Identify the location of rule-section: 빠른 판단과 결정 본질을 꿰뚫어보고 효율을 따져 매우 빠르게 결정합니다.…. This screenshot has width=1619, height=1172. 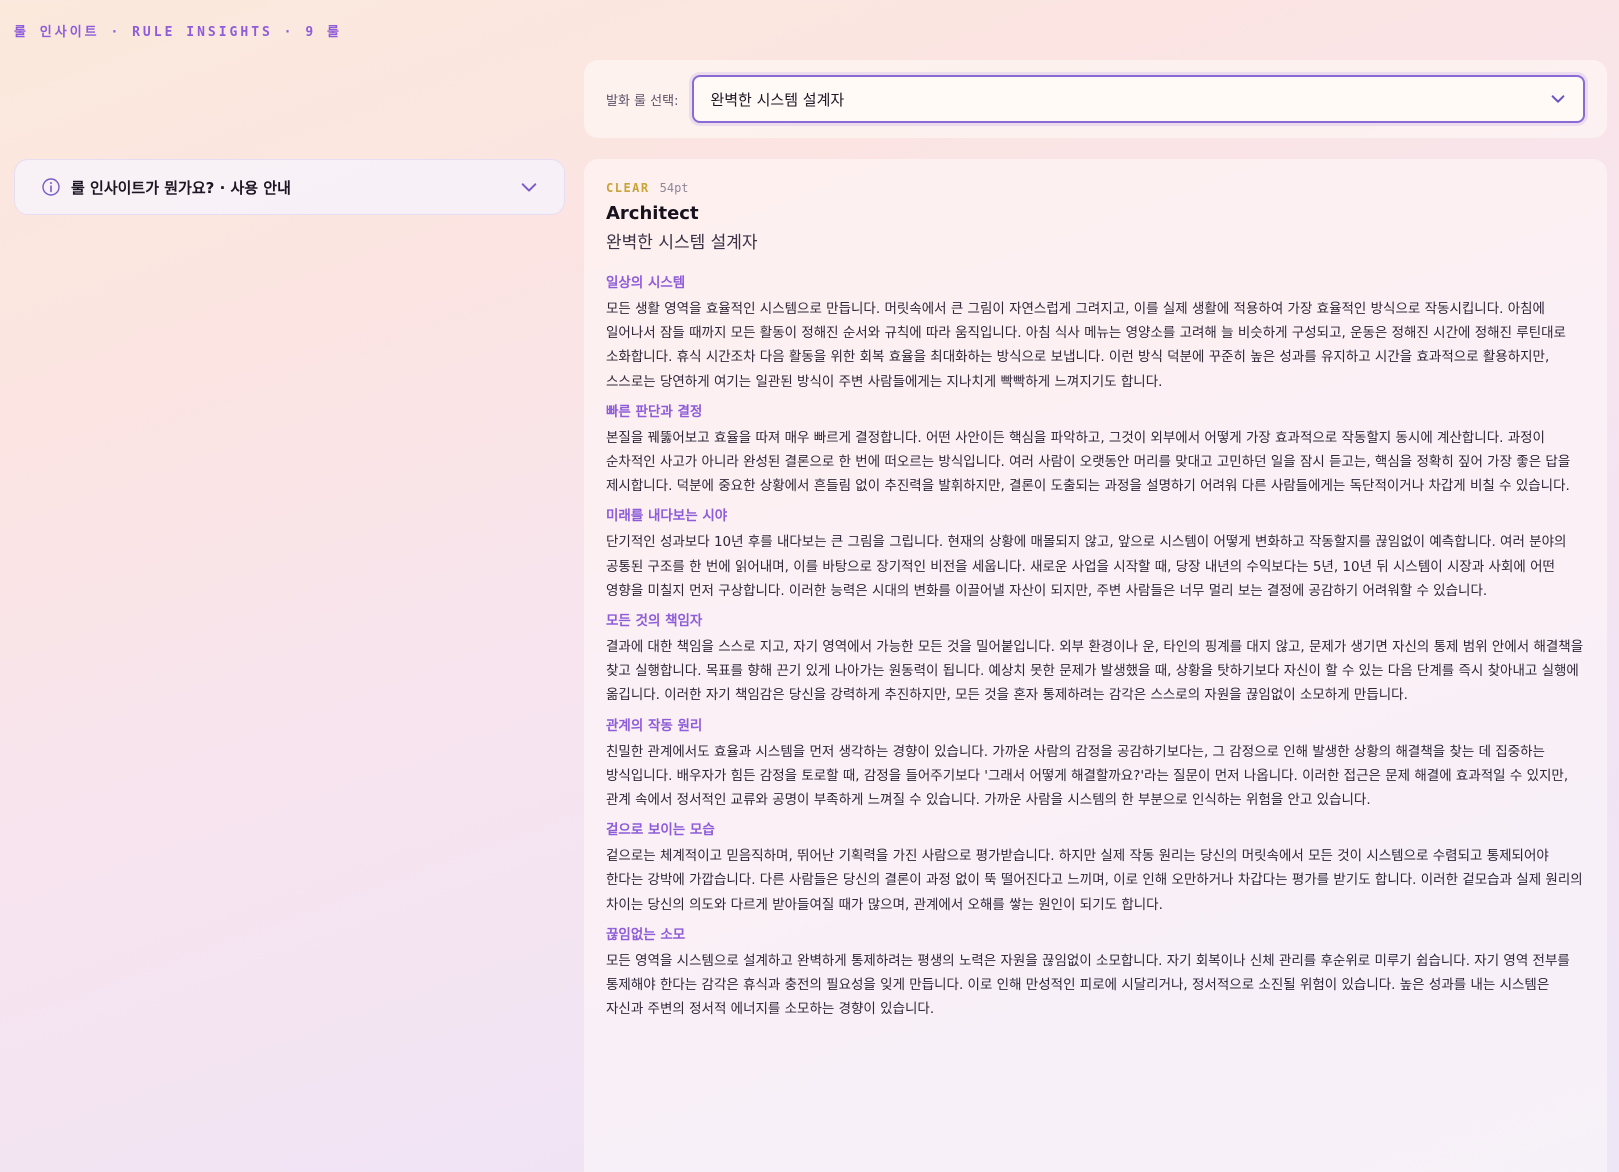
(1095, 449).